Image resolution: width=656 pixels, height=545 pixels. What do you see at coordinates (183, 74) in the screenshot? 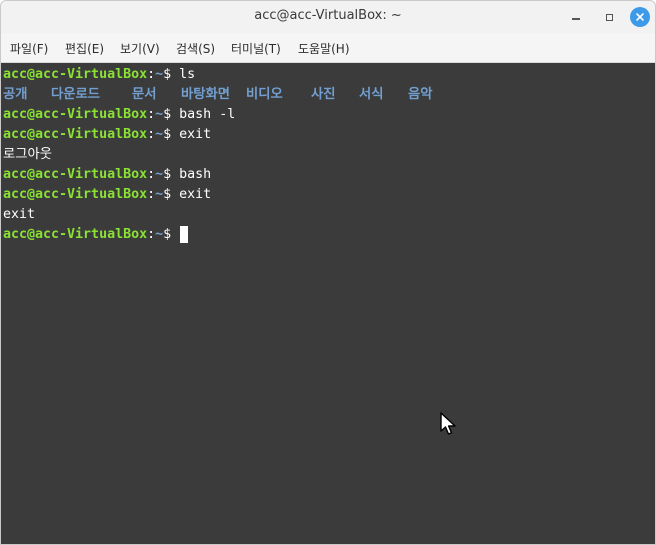
I see `command-text: ls` at bounding box center [183, 74].